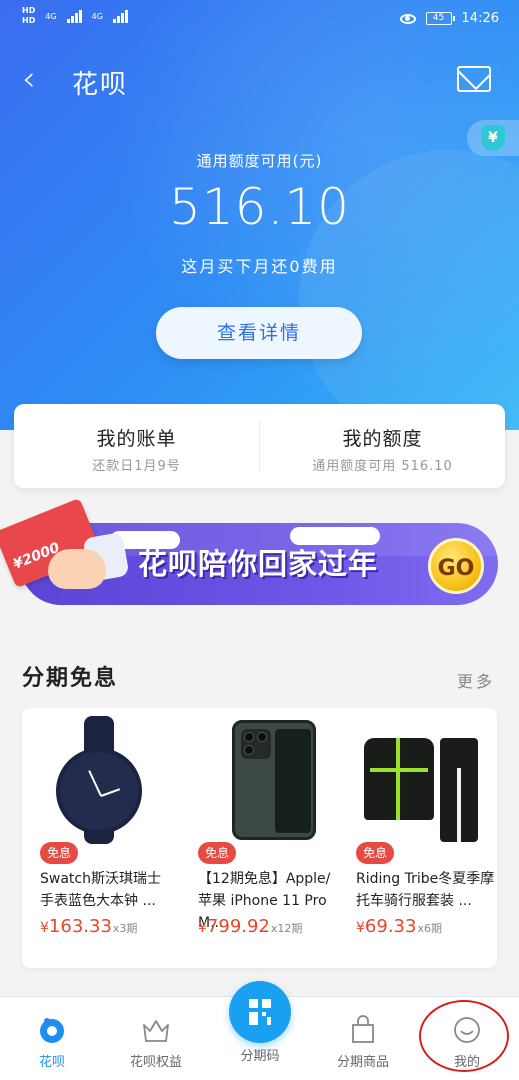 The width and height of the screenshot is (519, 1080). I want to click on tab-label: 分期码, so click(260, 1056).